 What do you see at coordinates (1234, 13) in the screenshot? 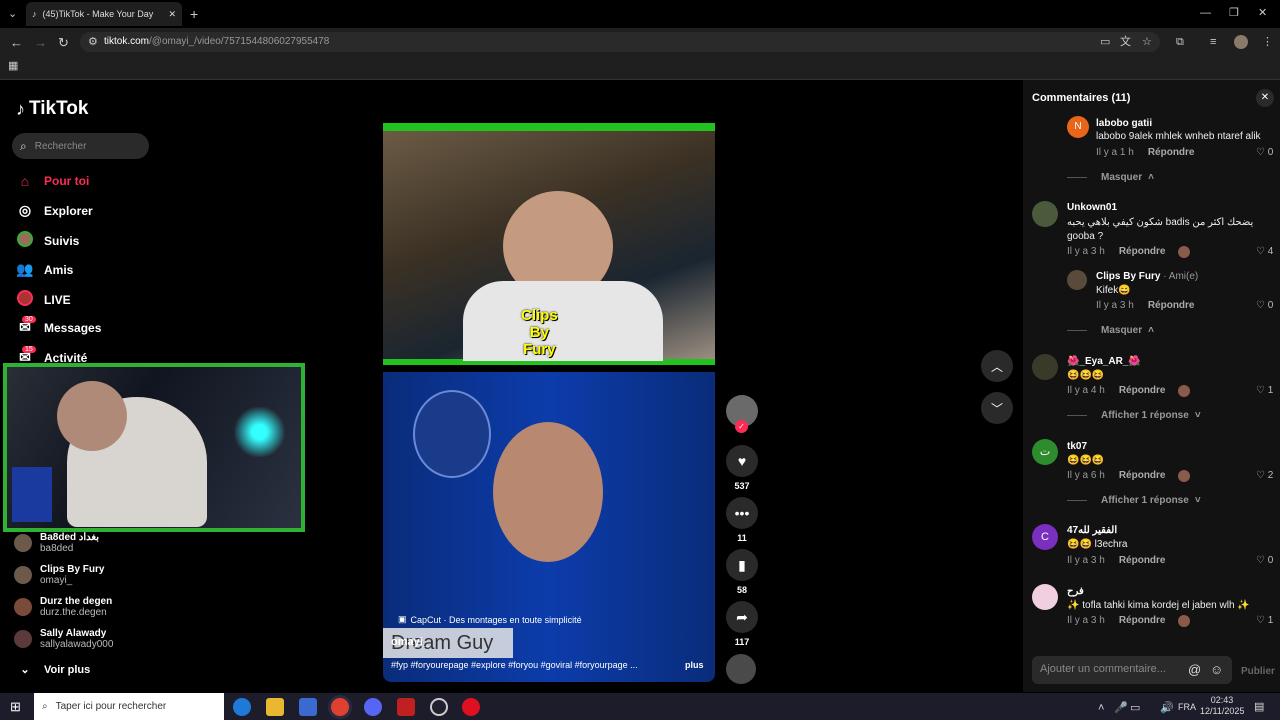
I see `restore-icon: ❐` at bounding box center [1234, 13].